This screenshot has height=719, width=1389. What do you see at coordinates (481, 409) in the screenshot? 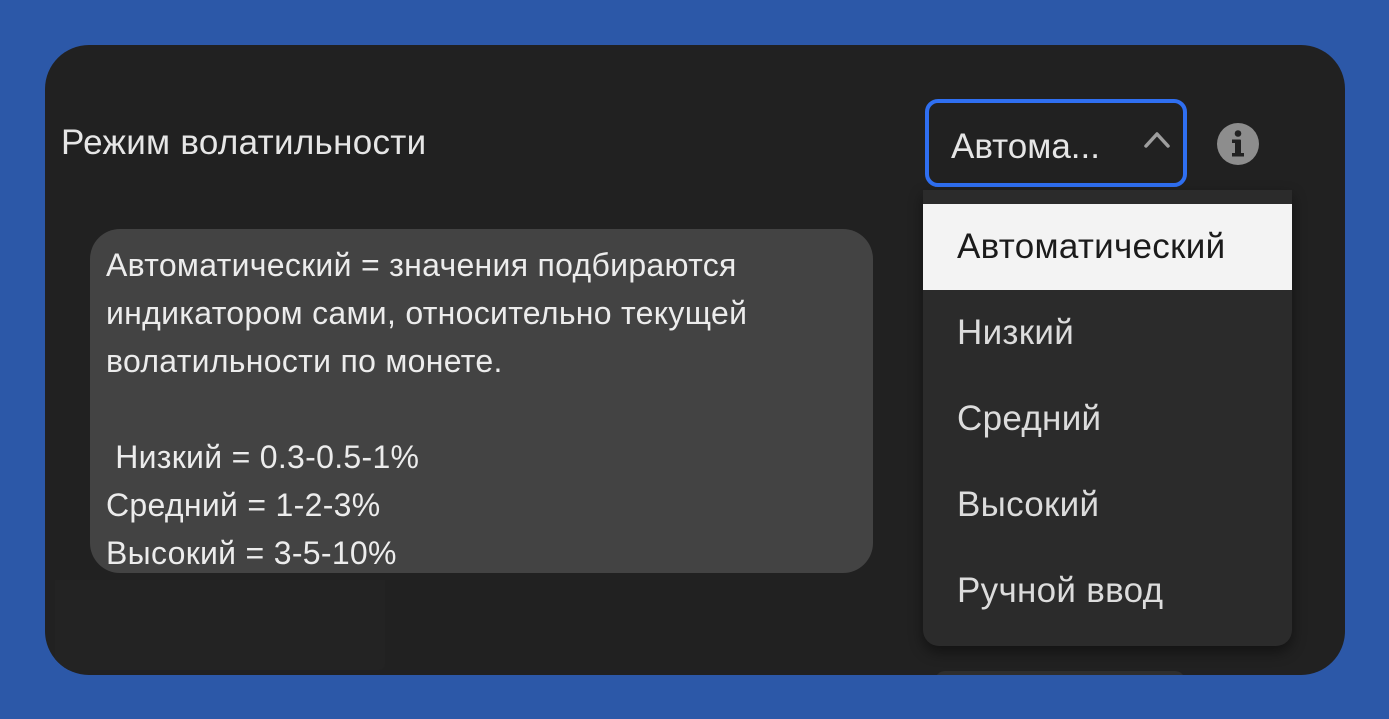
I see `tooltip-line` at bounding box center [481, 409].